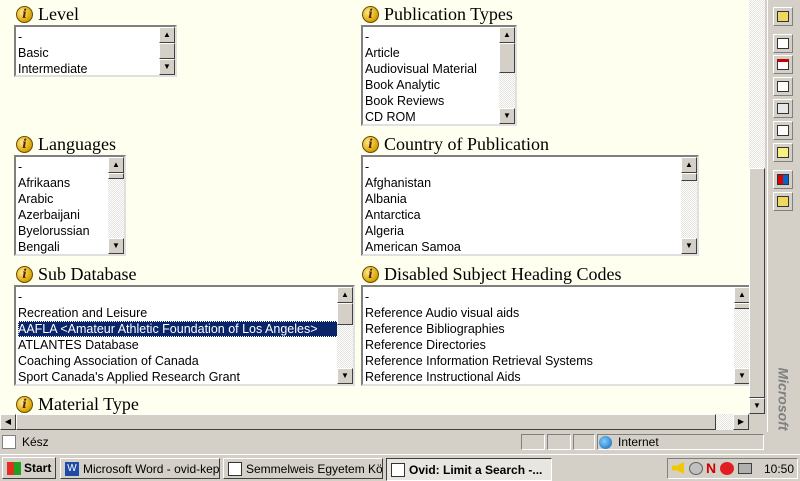 The height and width of the screenshot is (481, 800). I want to click on network-icon, so click(696, 468).